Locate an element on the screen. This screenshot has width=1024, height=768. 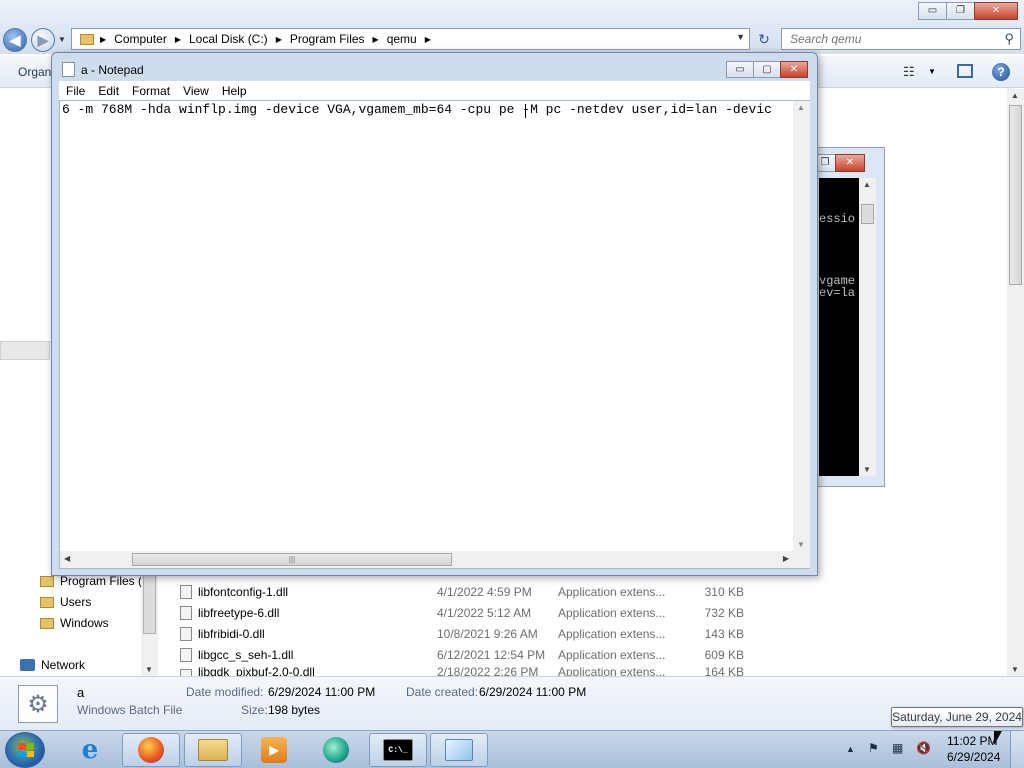
search-box: ⚲ is located at coordinates (901, 39).